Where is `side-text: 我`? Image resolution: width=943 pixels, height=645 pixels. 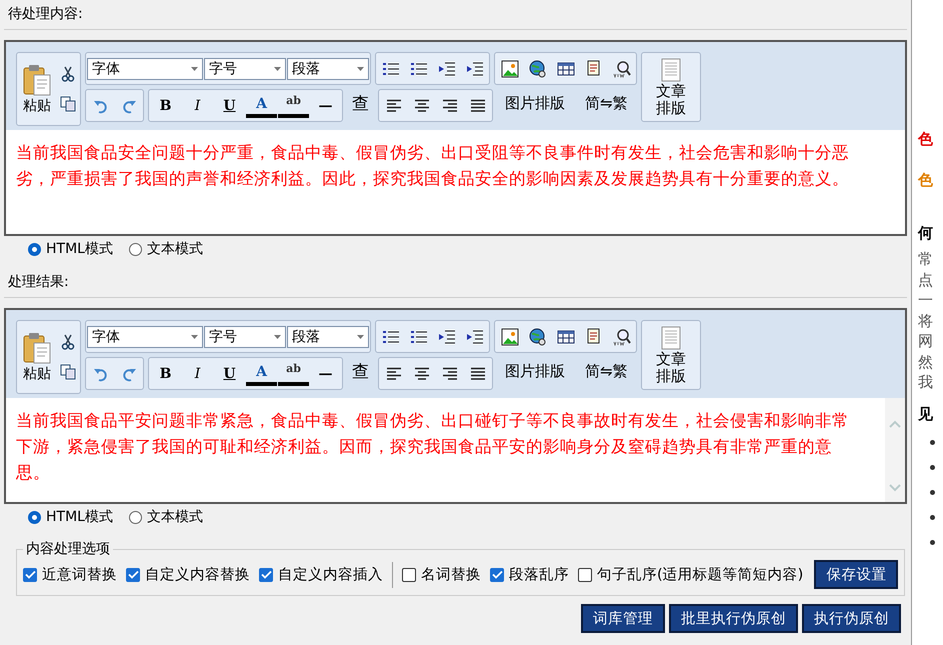
side-text: 我 is located at coordinates (926, 382).